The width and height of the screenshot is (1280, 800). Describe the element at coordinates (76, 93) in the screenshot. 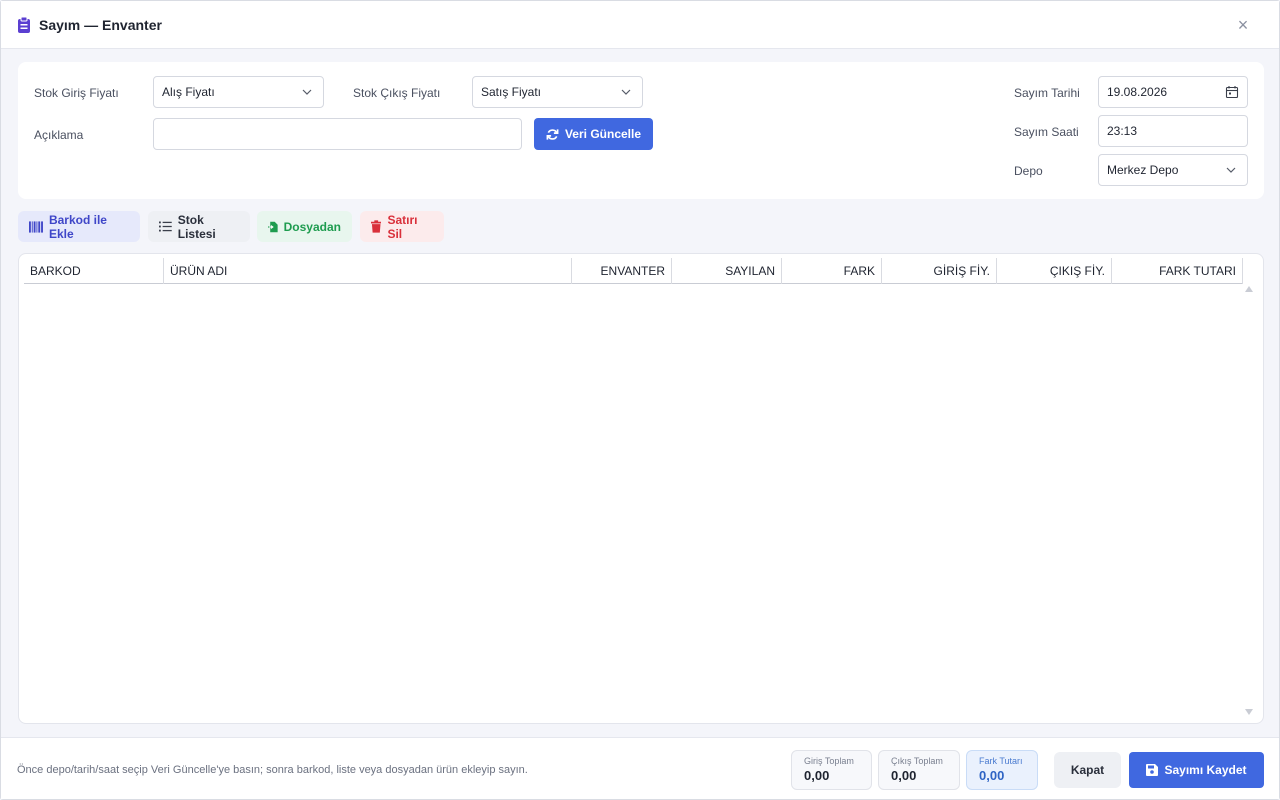

I see `stock-in-price-label: Stok Giriş Fiyatı` at that location.